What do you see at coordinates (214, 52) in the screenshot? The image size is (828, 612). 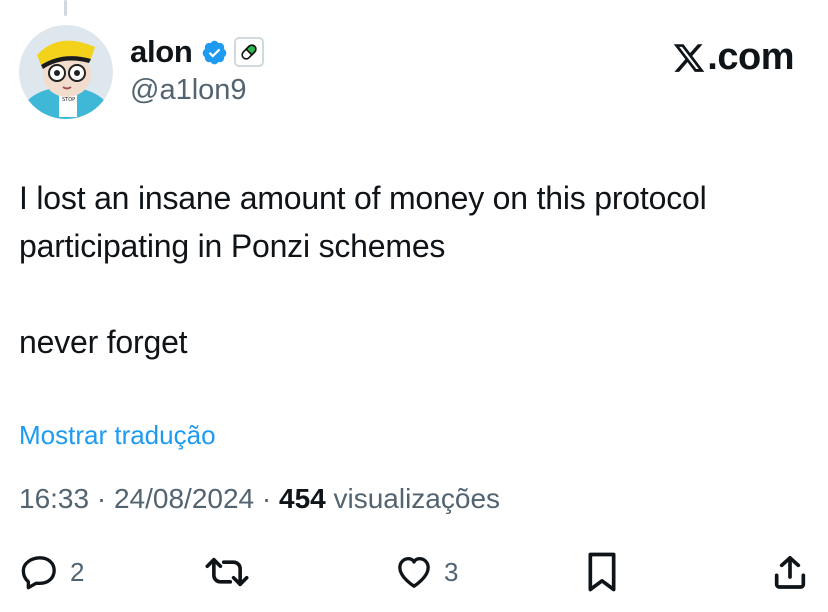 I see `verified-icon` at bounding box center [214, 52].